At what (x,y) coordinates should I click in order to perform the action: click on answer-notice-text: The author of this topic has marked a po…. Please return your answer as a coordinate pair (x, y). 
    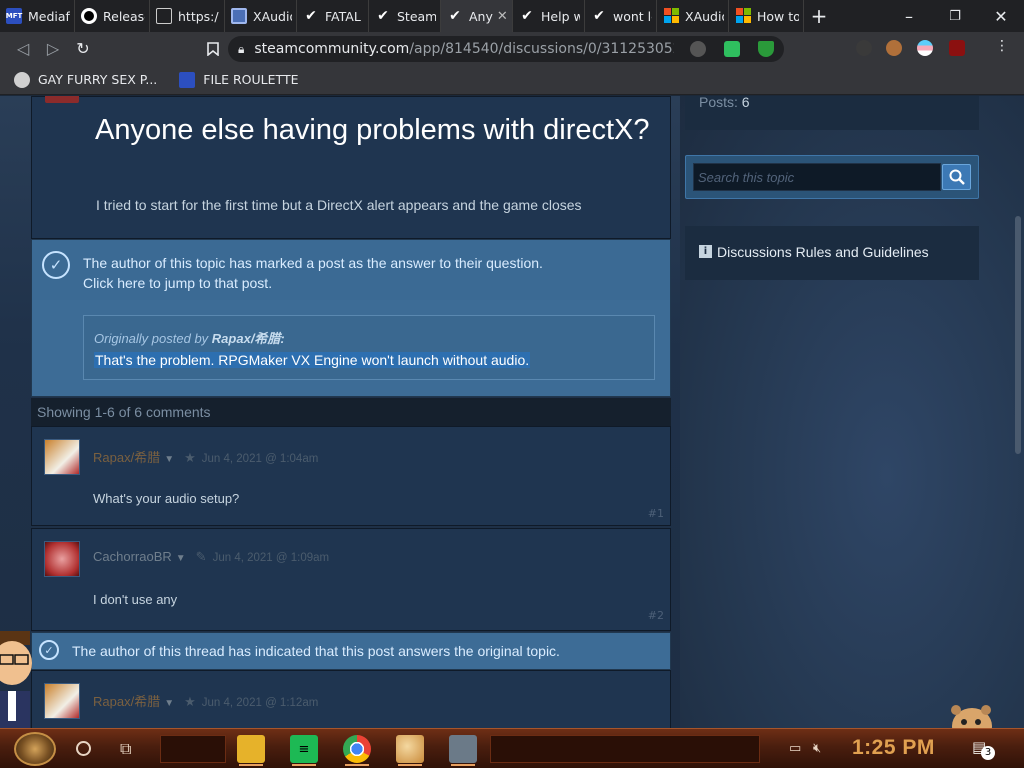
    Looking at the image, I should click on (313, 273).